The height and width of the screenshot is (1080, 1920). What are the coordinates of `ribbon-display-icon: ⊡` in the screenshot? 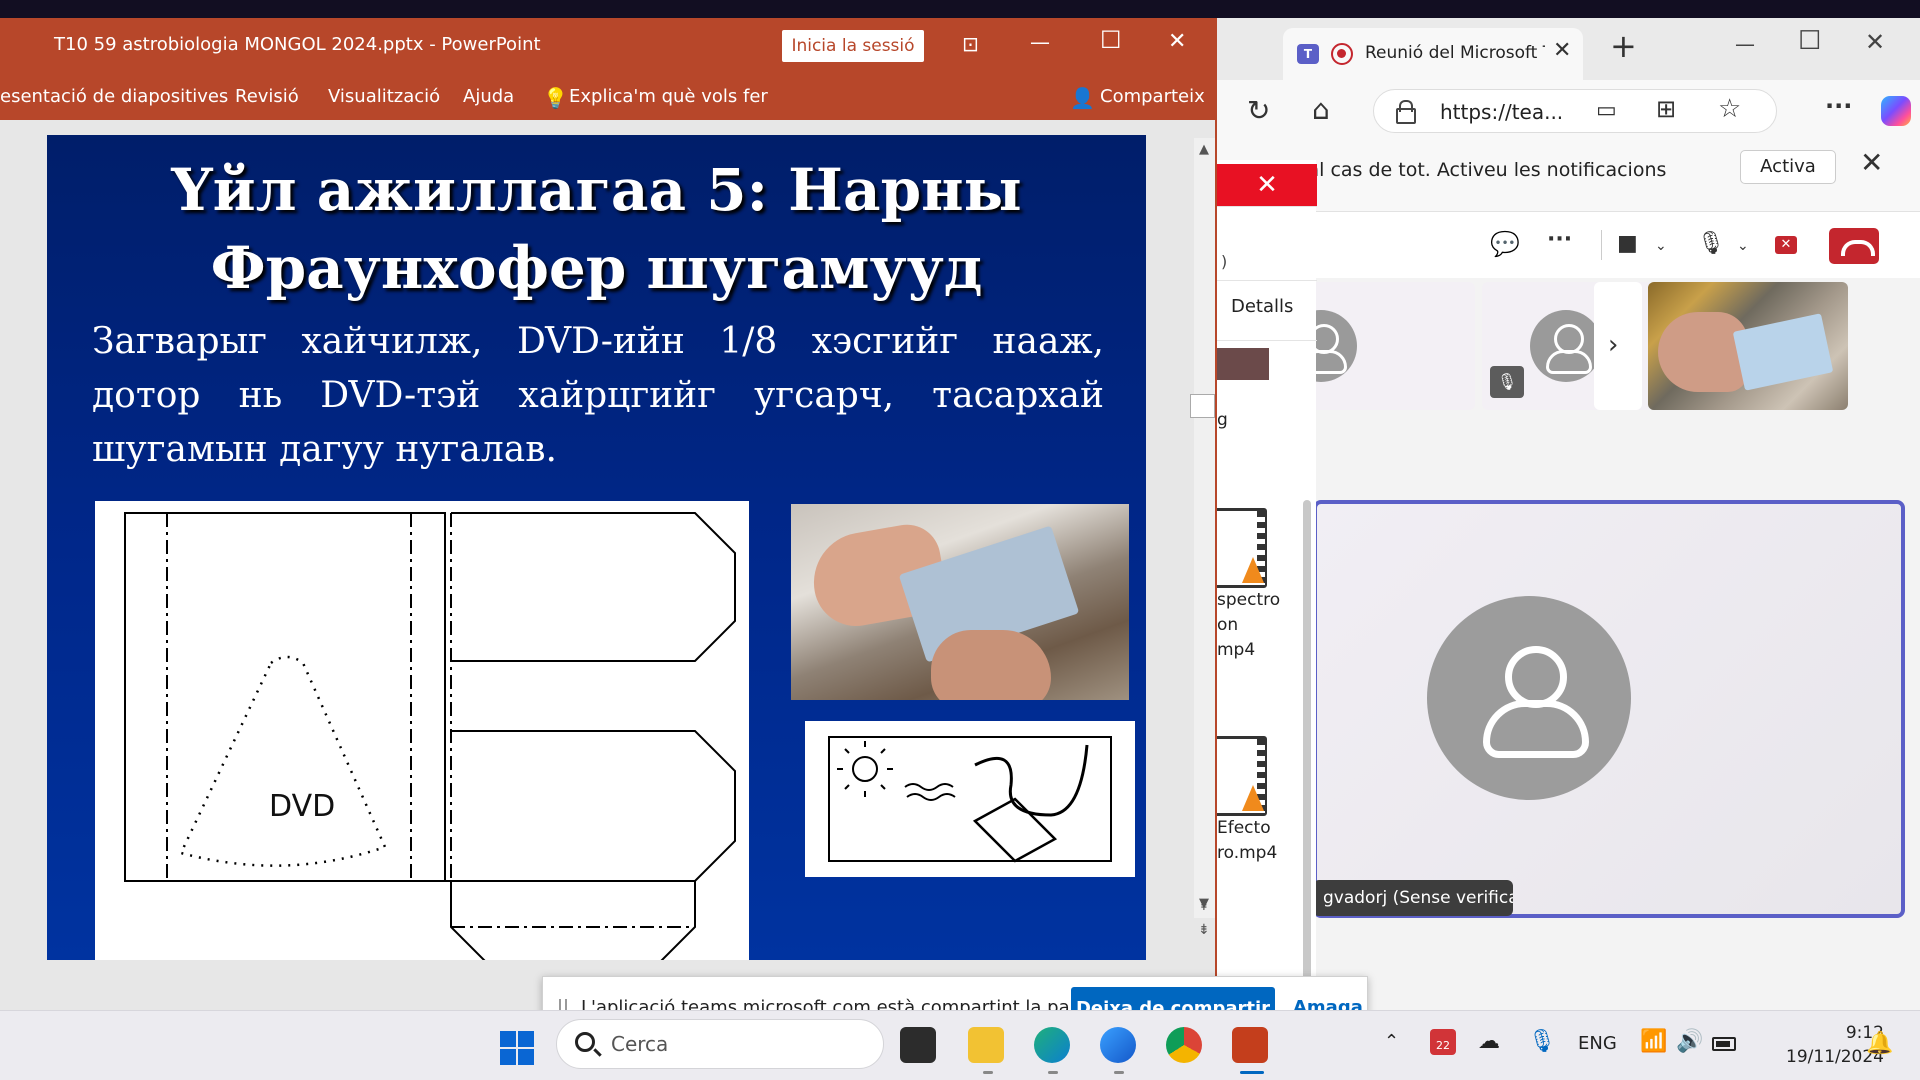 It's located at (970, 44).